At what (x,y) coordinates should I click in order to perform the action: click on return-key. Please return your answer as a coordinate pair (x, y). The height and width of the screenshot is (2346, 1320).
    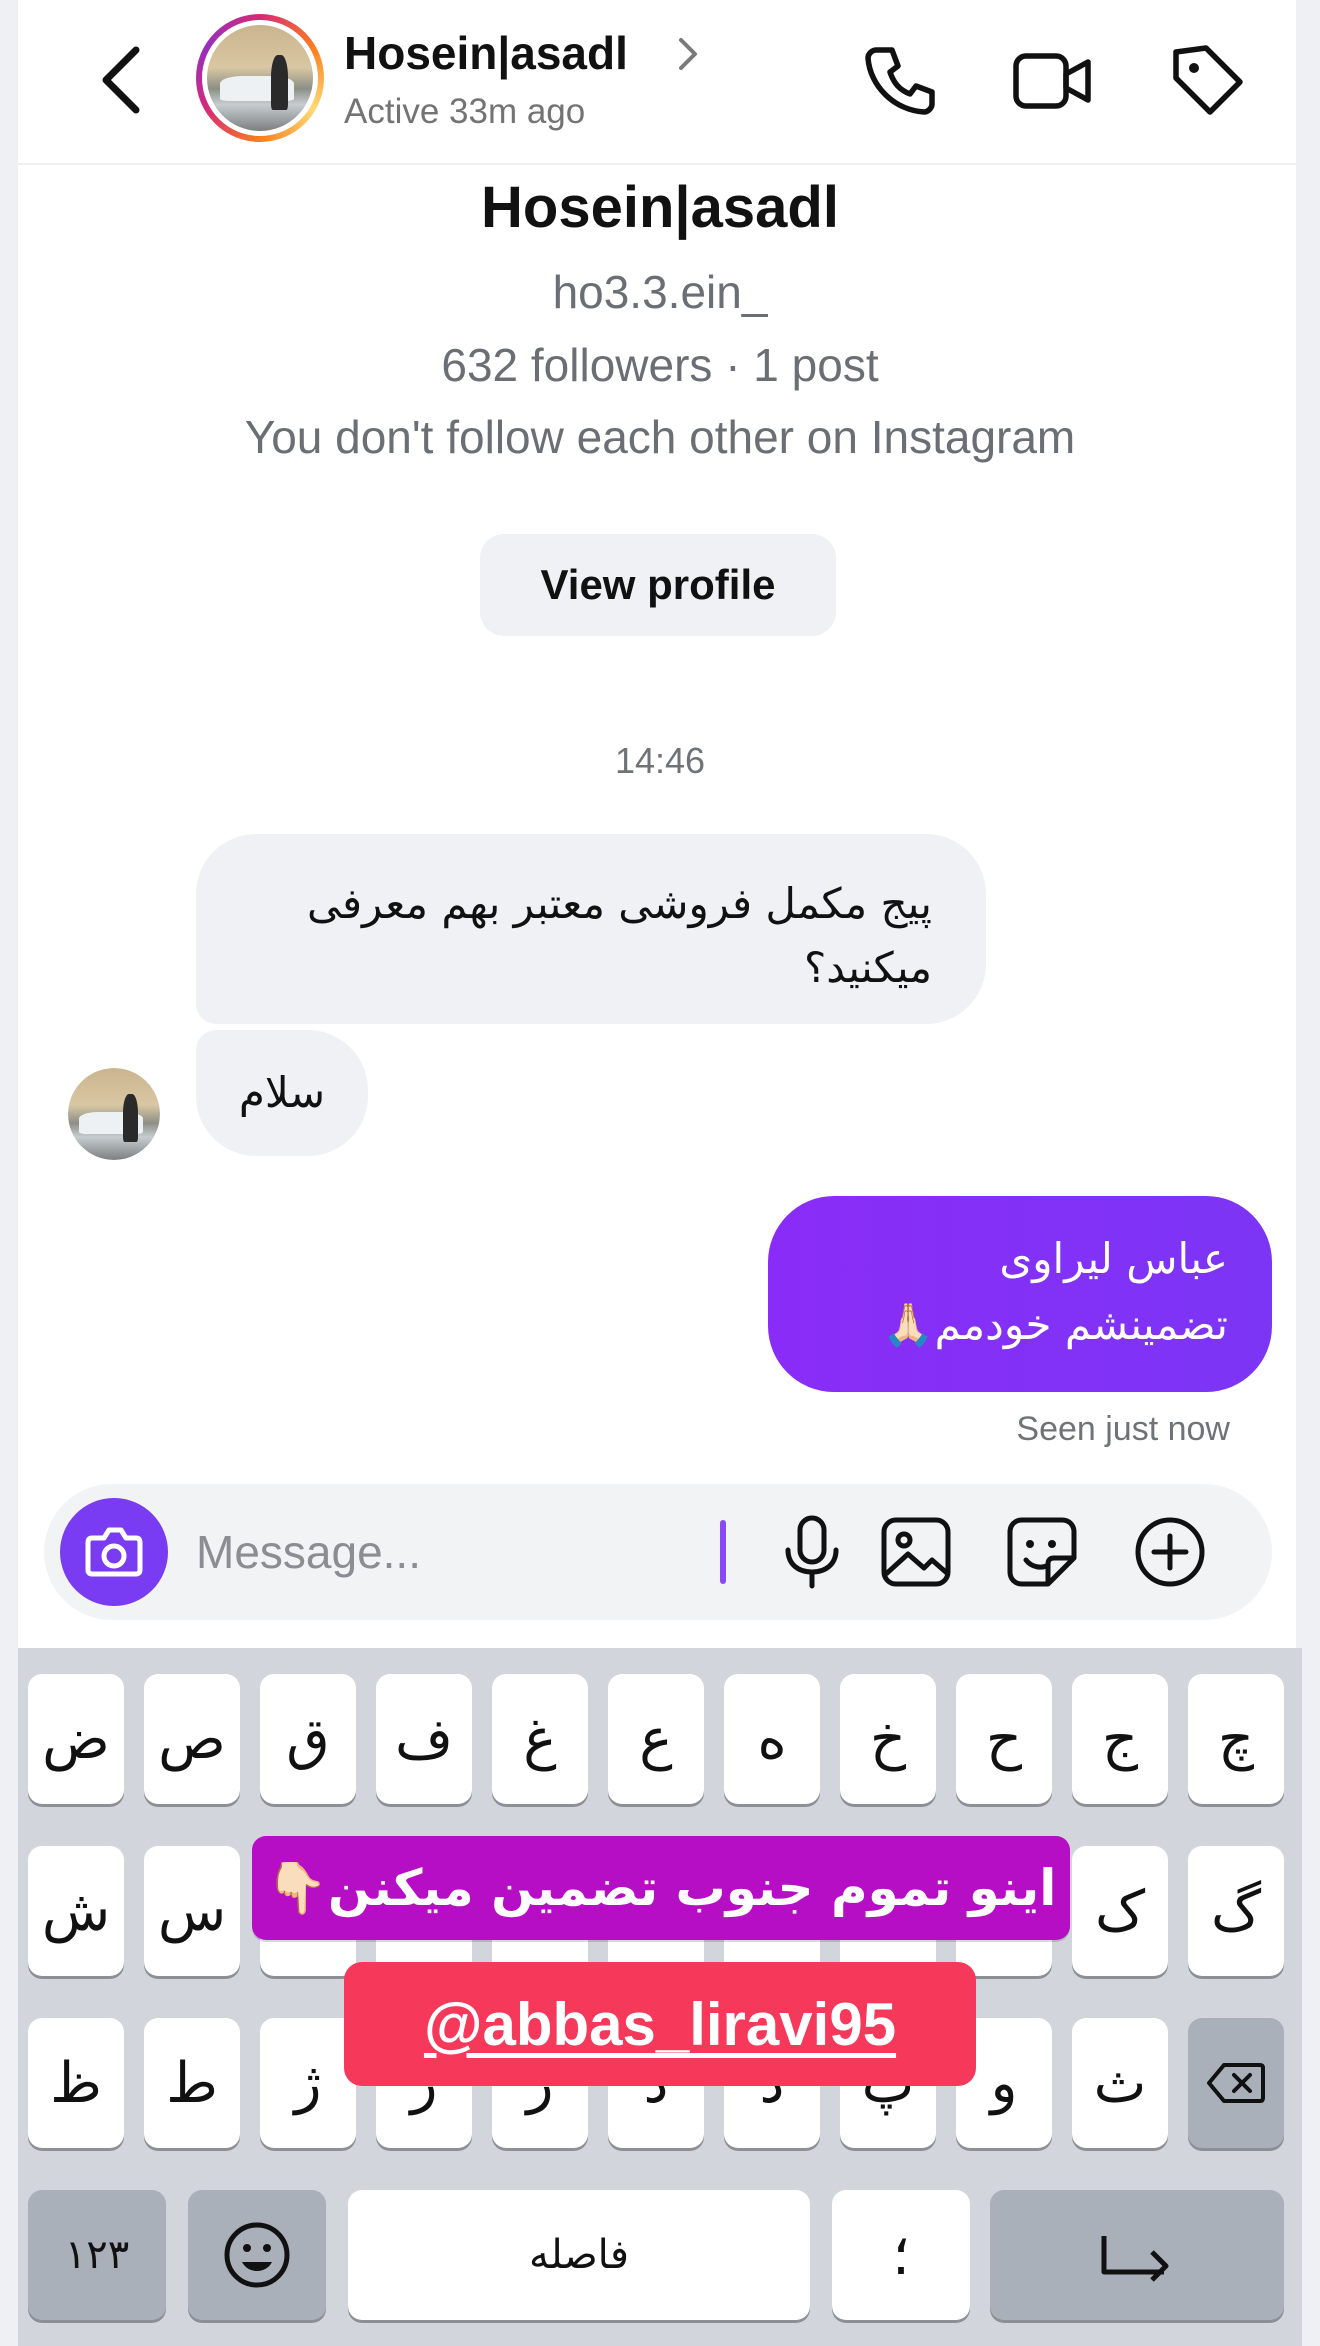
    Looking at the image, I should click on (1137, 2255).